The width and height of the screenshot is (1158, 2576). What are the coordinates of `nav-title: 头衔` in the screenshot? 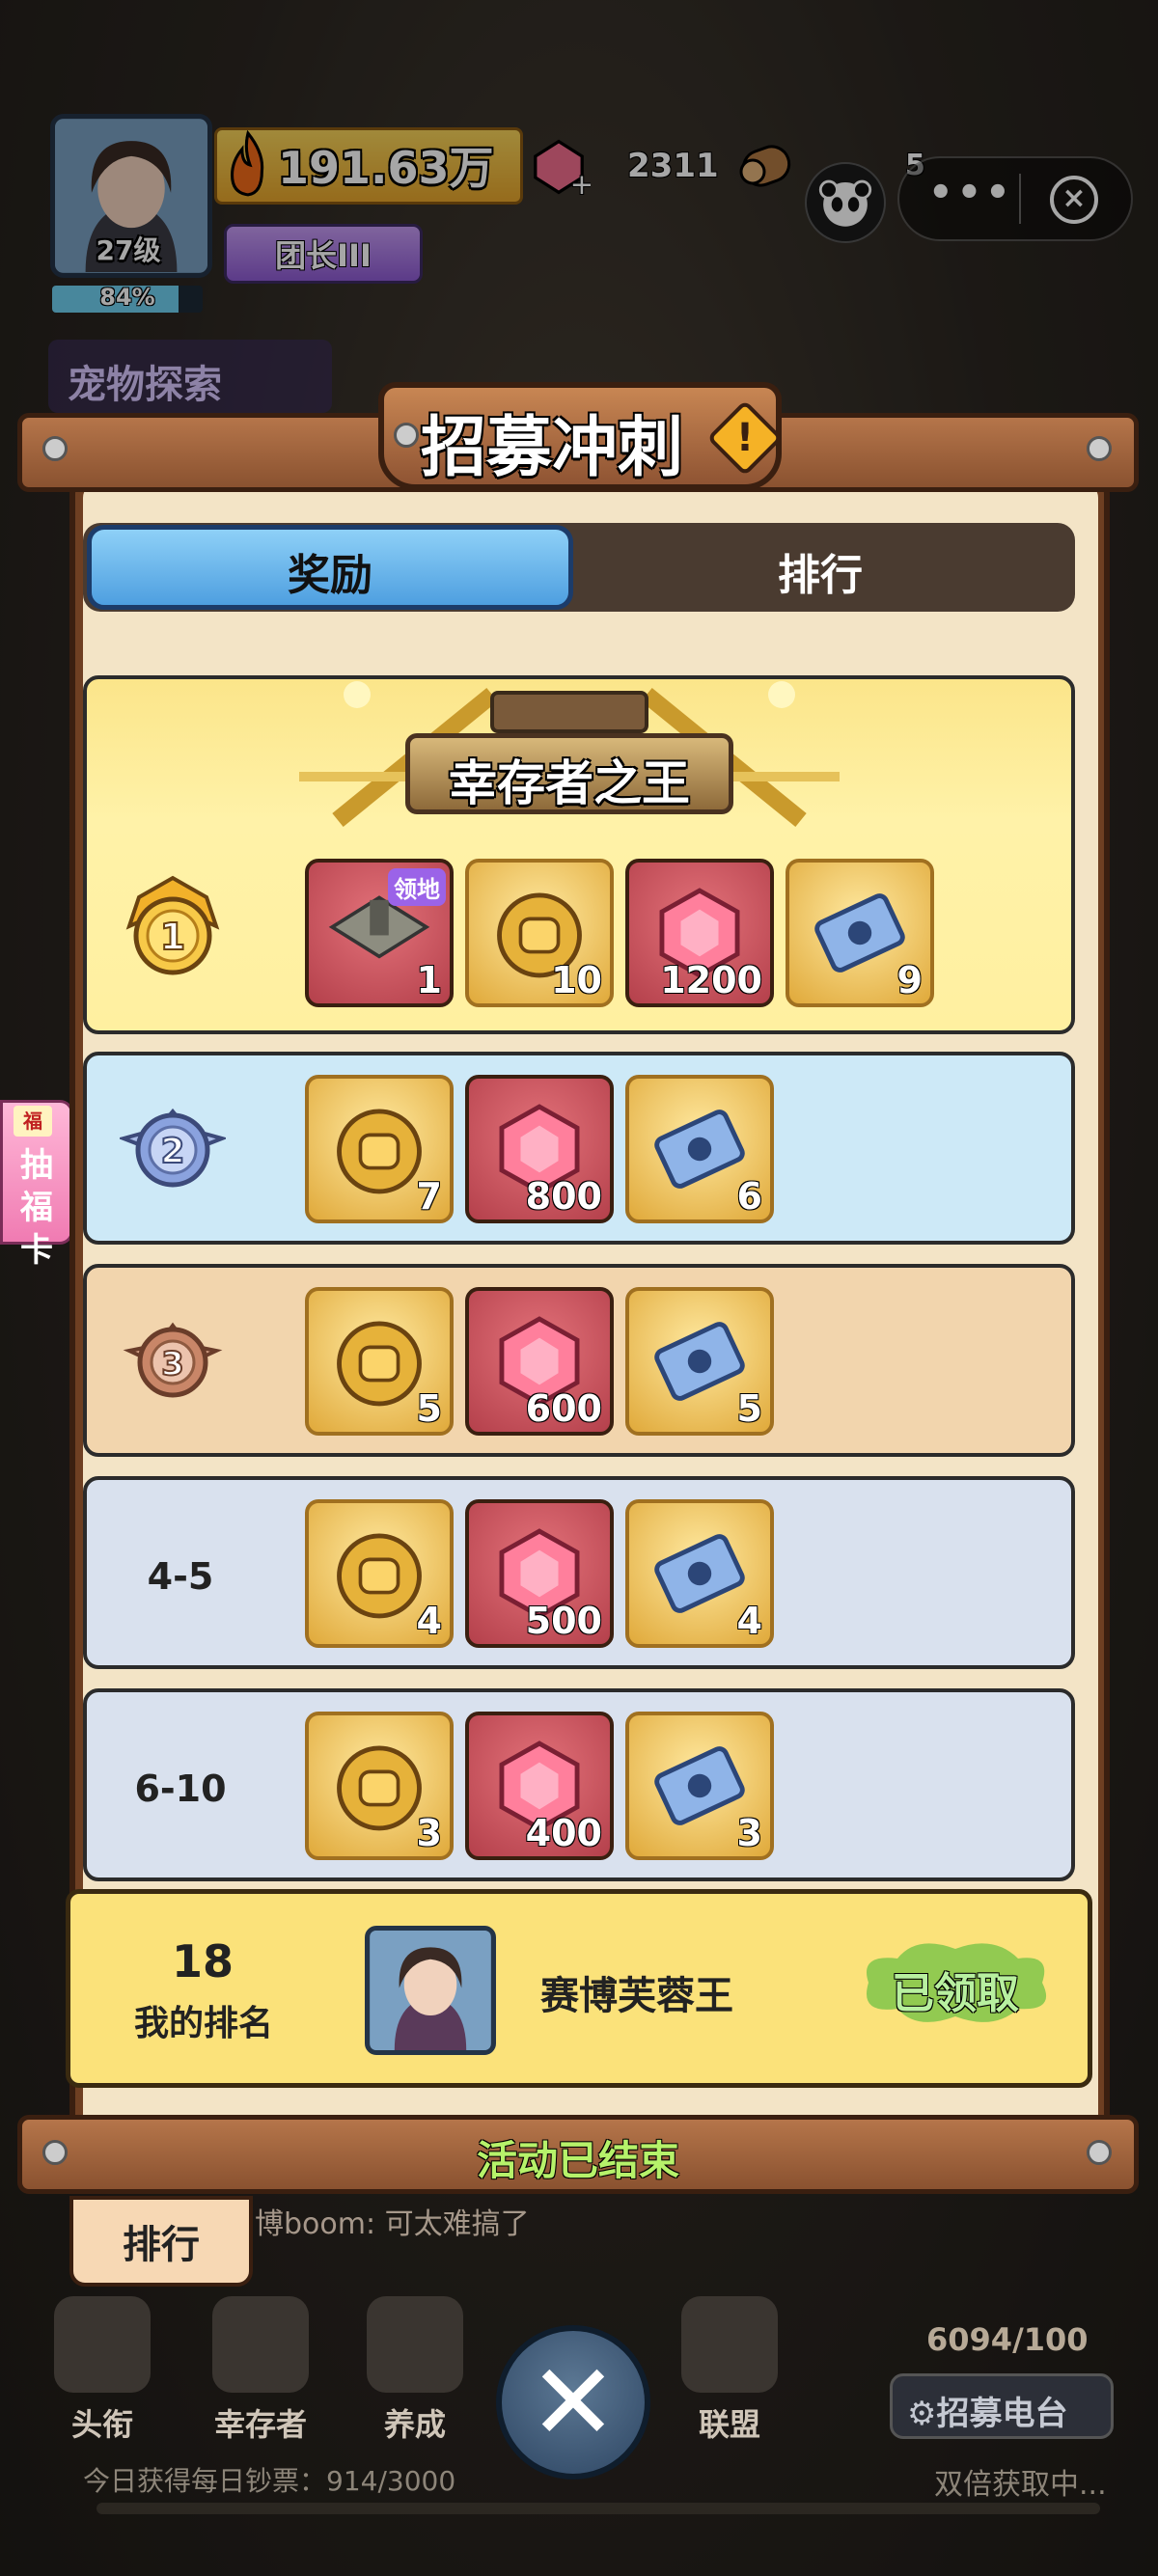 It's located at (102, 2374).